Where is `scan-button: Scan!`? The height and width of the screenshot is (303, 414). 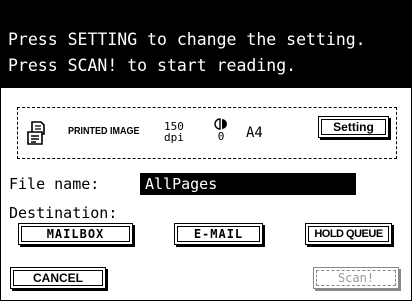
scan-button: Scan! is located at coordinates (356, 278).